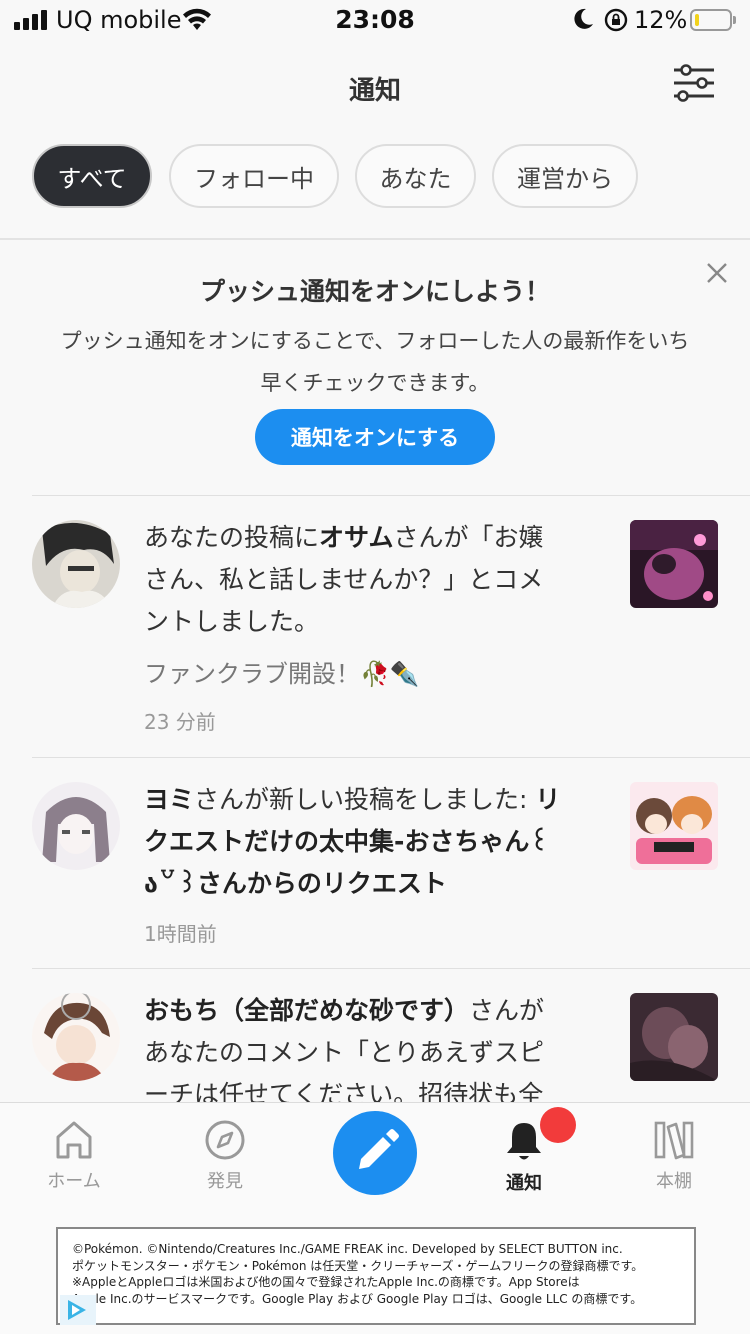  Describe the element at coordinates (507, 1010) in the screenshot. I see `notification-text-segment: さんが` at that location.